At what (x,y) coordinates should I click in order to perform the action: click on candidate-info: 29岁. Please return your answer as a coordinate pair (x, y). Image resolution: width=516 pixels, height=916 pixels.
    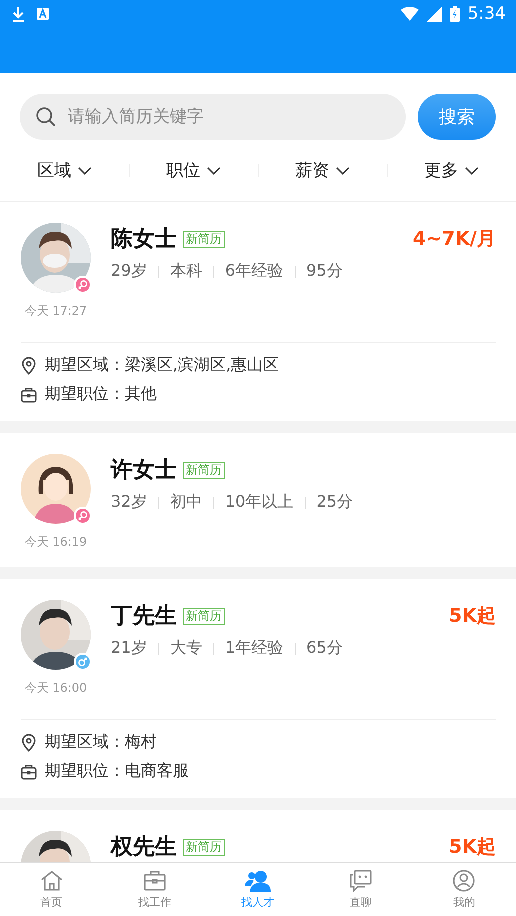
    Looking at the image, I should click on (129, 271).